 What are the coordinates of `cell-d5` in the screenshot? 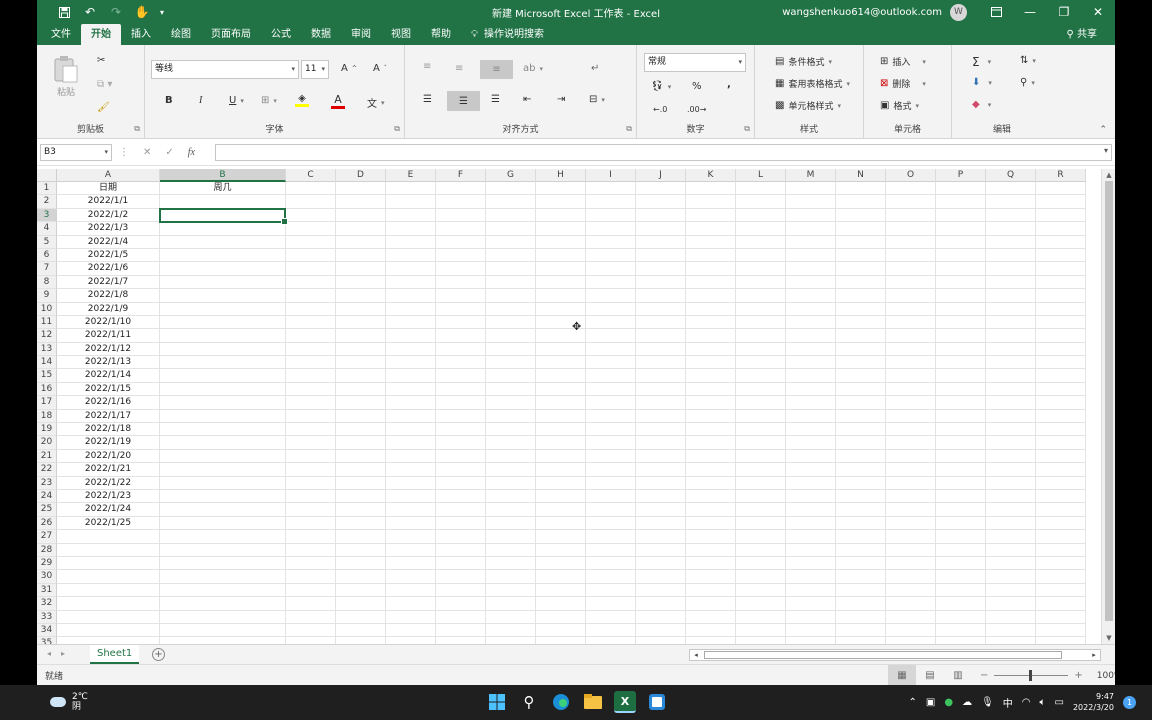 It's located at (361, 242).